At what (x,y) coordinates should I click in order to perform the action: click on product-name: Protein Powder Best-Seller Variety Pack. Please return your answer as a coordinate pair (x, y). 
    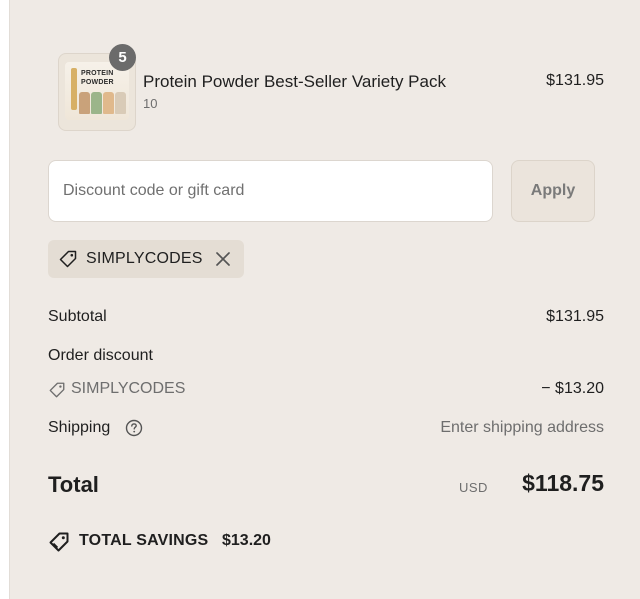
    Looking at the image, I should click on (294, 81).